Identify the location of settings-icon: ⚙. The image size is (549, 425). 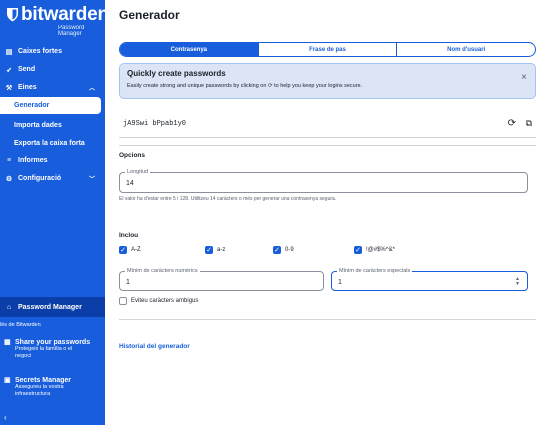
(9, 179).